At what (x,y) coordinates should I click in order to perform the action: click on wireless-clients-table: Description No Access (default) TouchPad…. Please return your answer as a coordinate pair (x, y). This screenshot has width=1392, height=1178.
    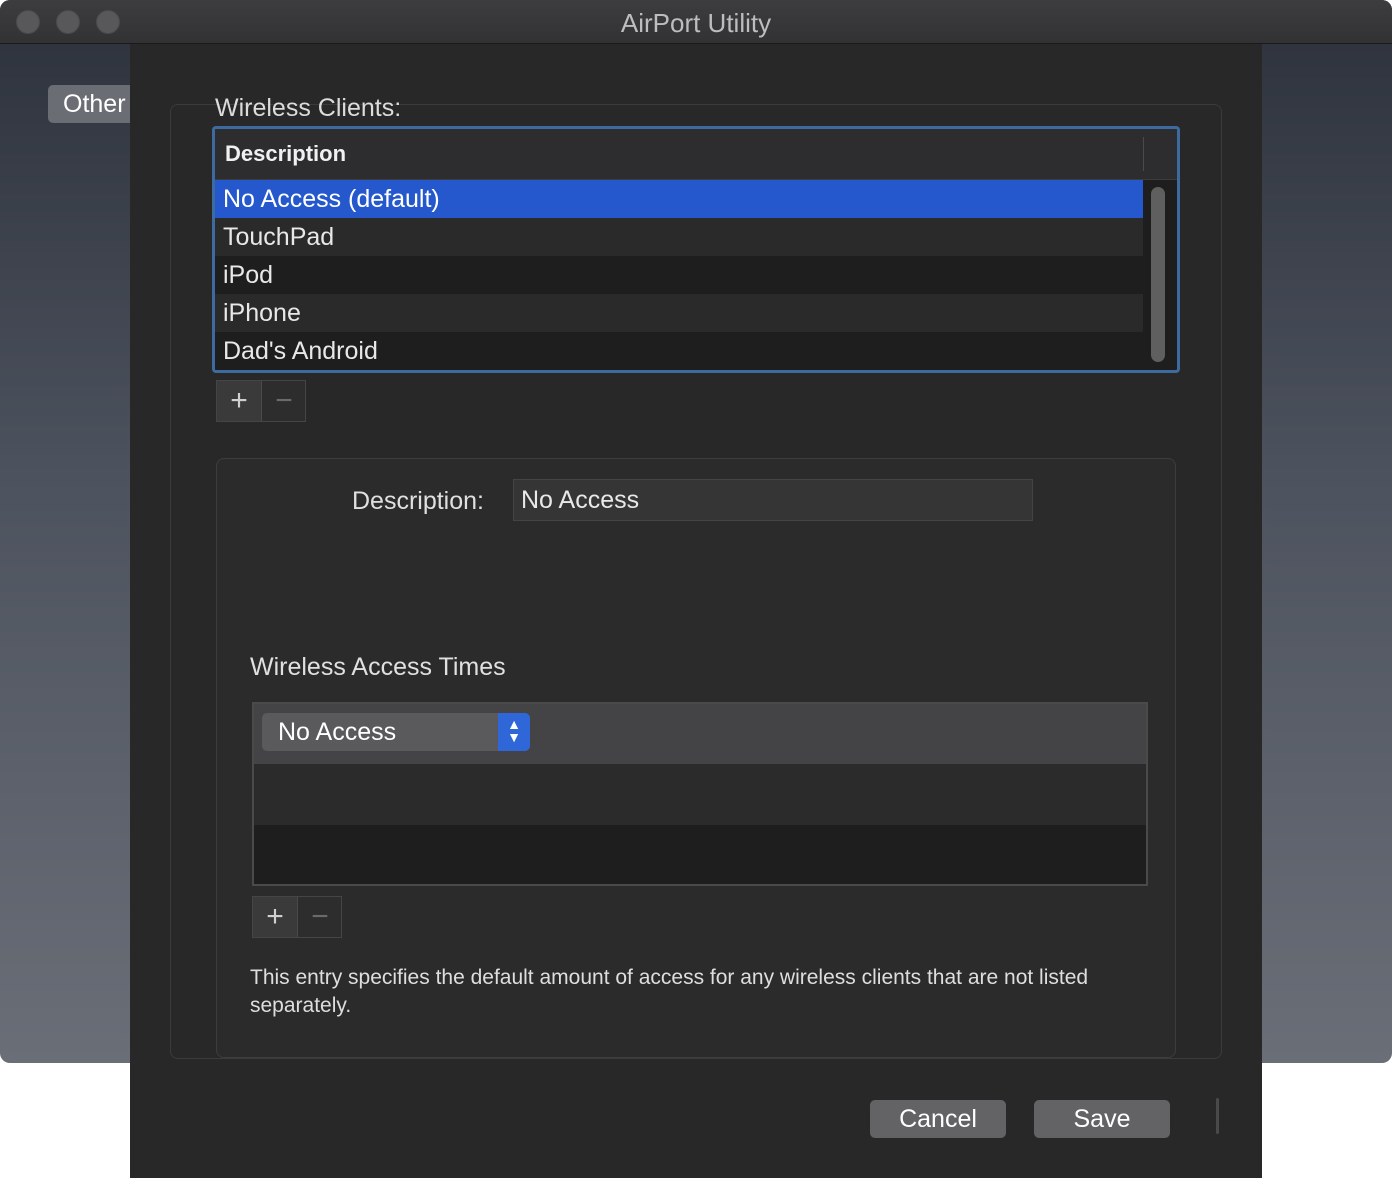
    Looking at the image, I should click on (696, 249).